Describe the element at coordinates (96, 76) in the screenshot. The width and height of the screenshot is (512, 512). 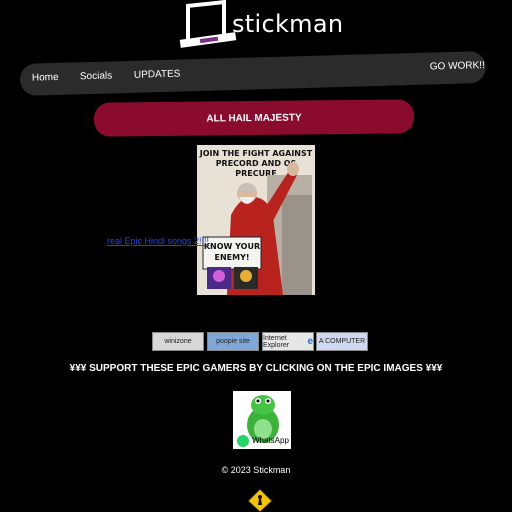
I see `nav-socials: Socials` at that location.